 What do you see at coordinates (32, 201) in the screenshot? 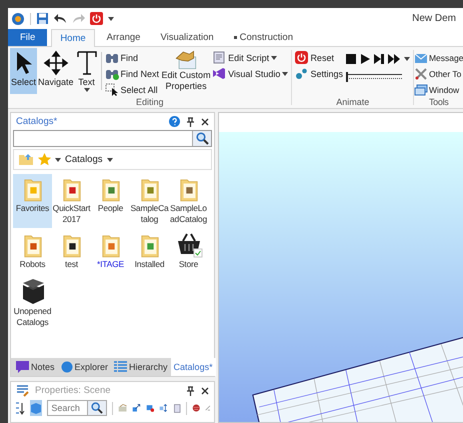
I see `catalog-item: Favorites` at bounding box center [32, 201].